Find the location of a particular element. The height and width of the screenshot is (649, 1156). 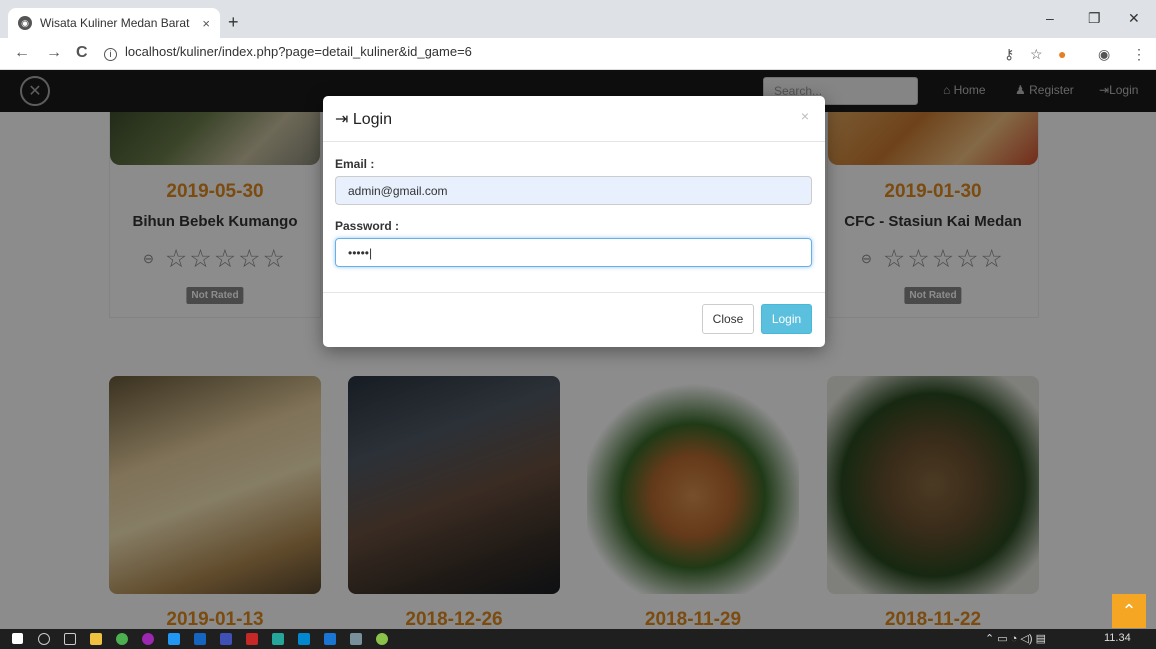

reload-button: C is located at coordinates (82, 53).